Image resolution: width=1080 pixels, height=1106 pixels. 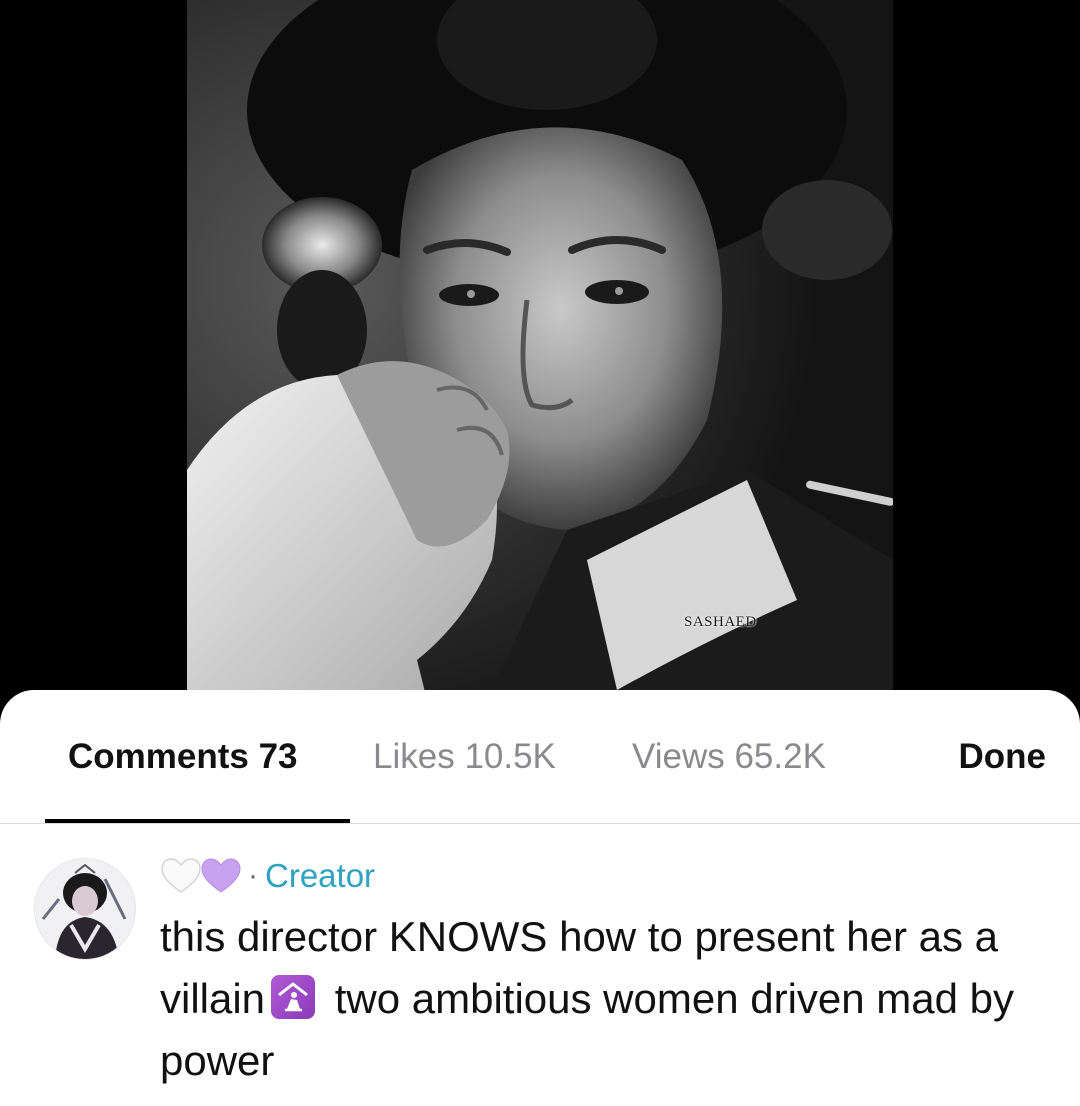 I want to click on comment-author-row: · Creator, so click(x=267, y=876).